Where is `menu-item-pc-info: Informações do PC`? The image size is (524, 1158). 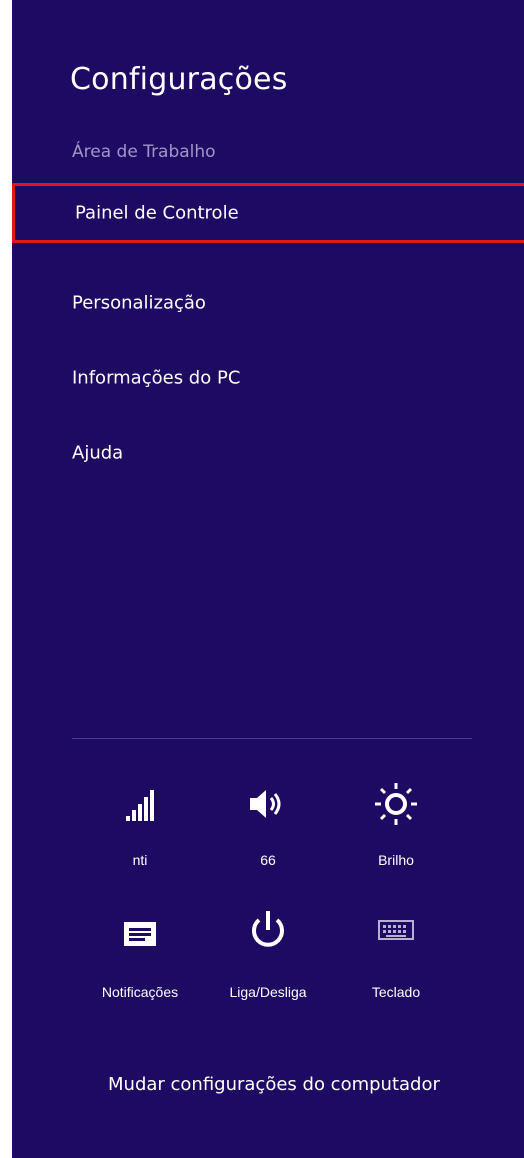
menu-item-pc-info: Informações do PC is located at coordinates (268, 378).